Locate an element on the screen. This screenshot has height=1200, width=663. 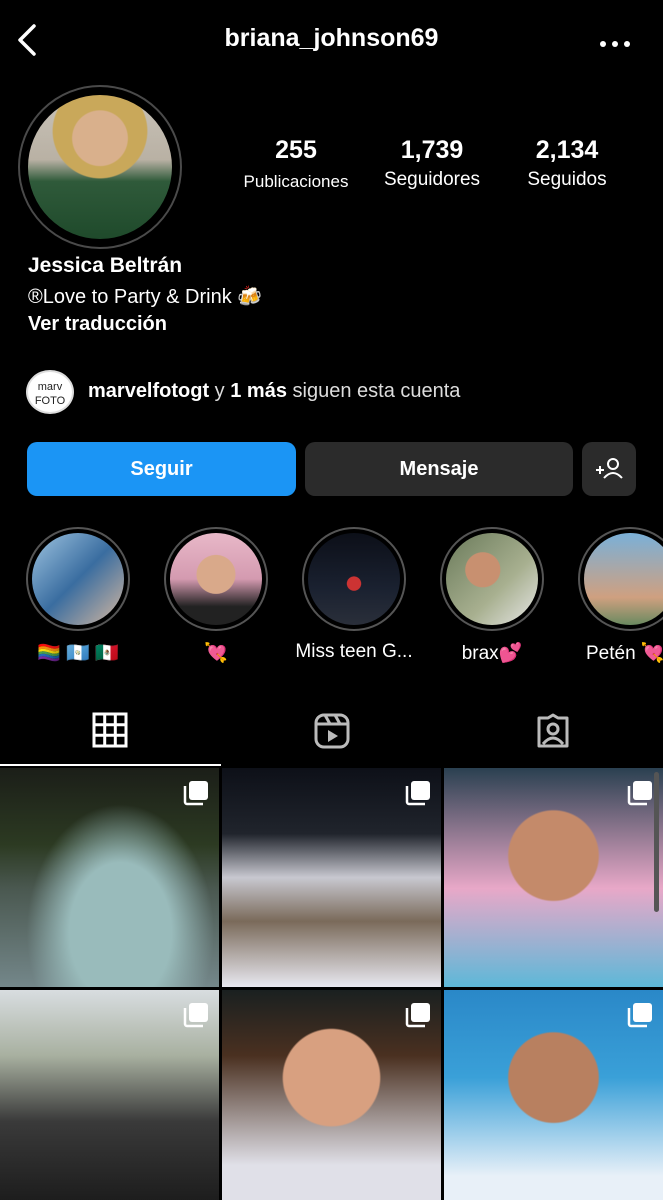
stat-followers: 1,739 Seguidores is located at coordinates (432, 163).